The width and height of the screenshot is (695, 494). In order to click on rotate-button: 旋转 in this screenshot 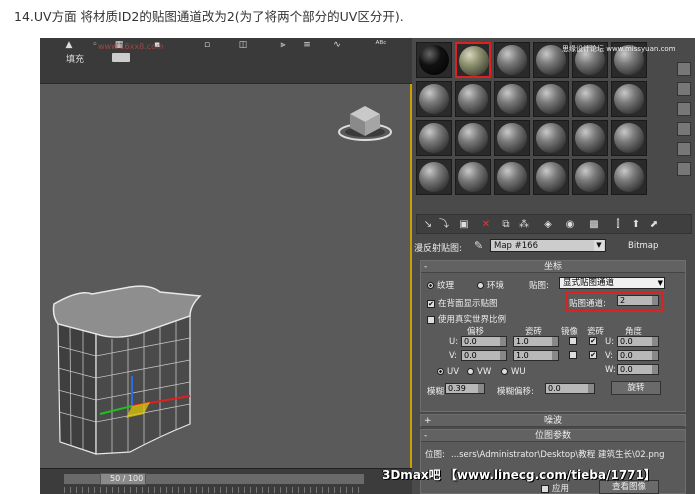, I will do `click(636, 388)`.